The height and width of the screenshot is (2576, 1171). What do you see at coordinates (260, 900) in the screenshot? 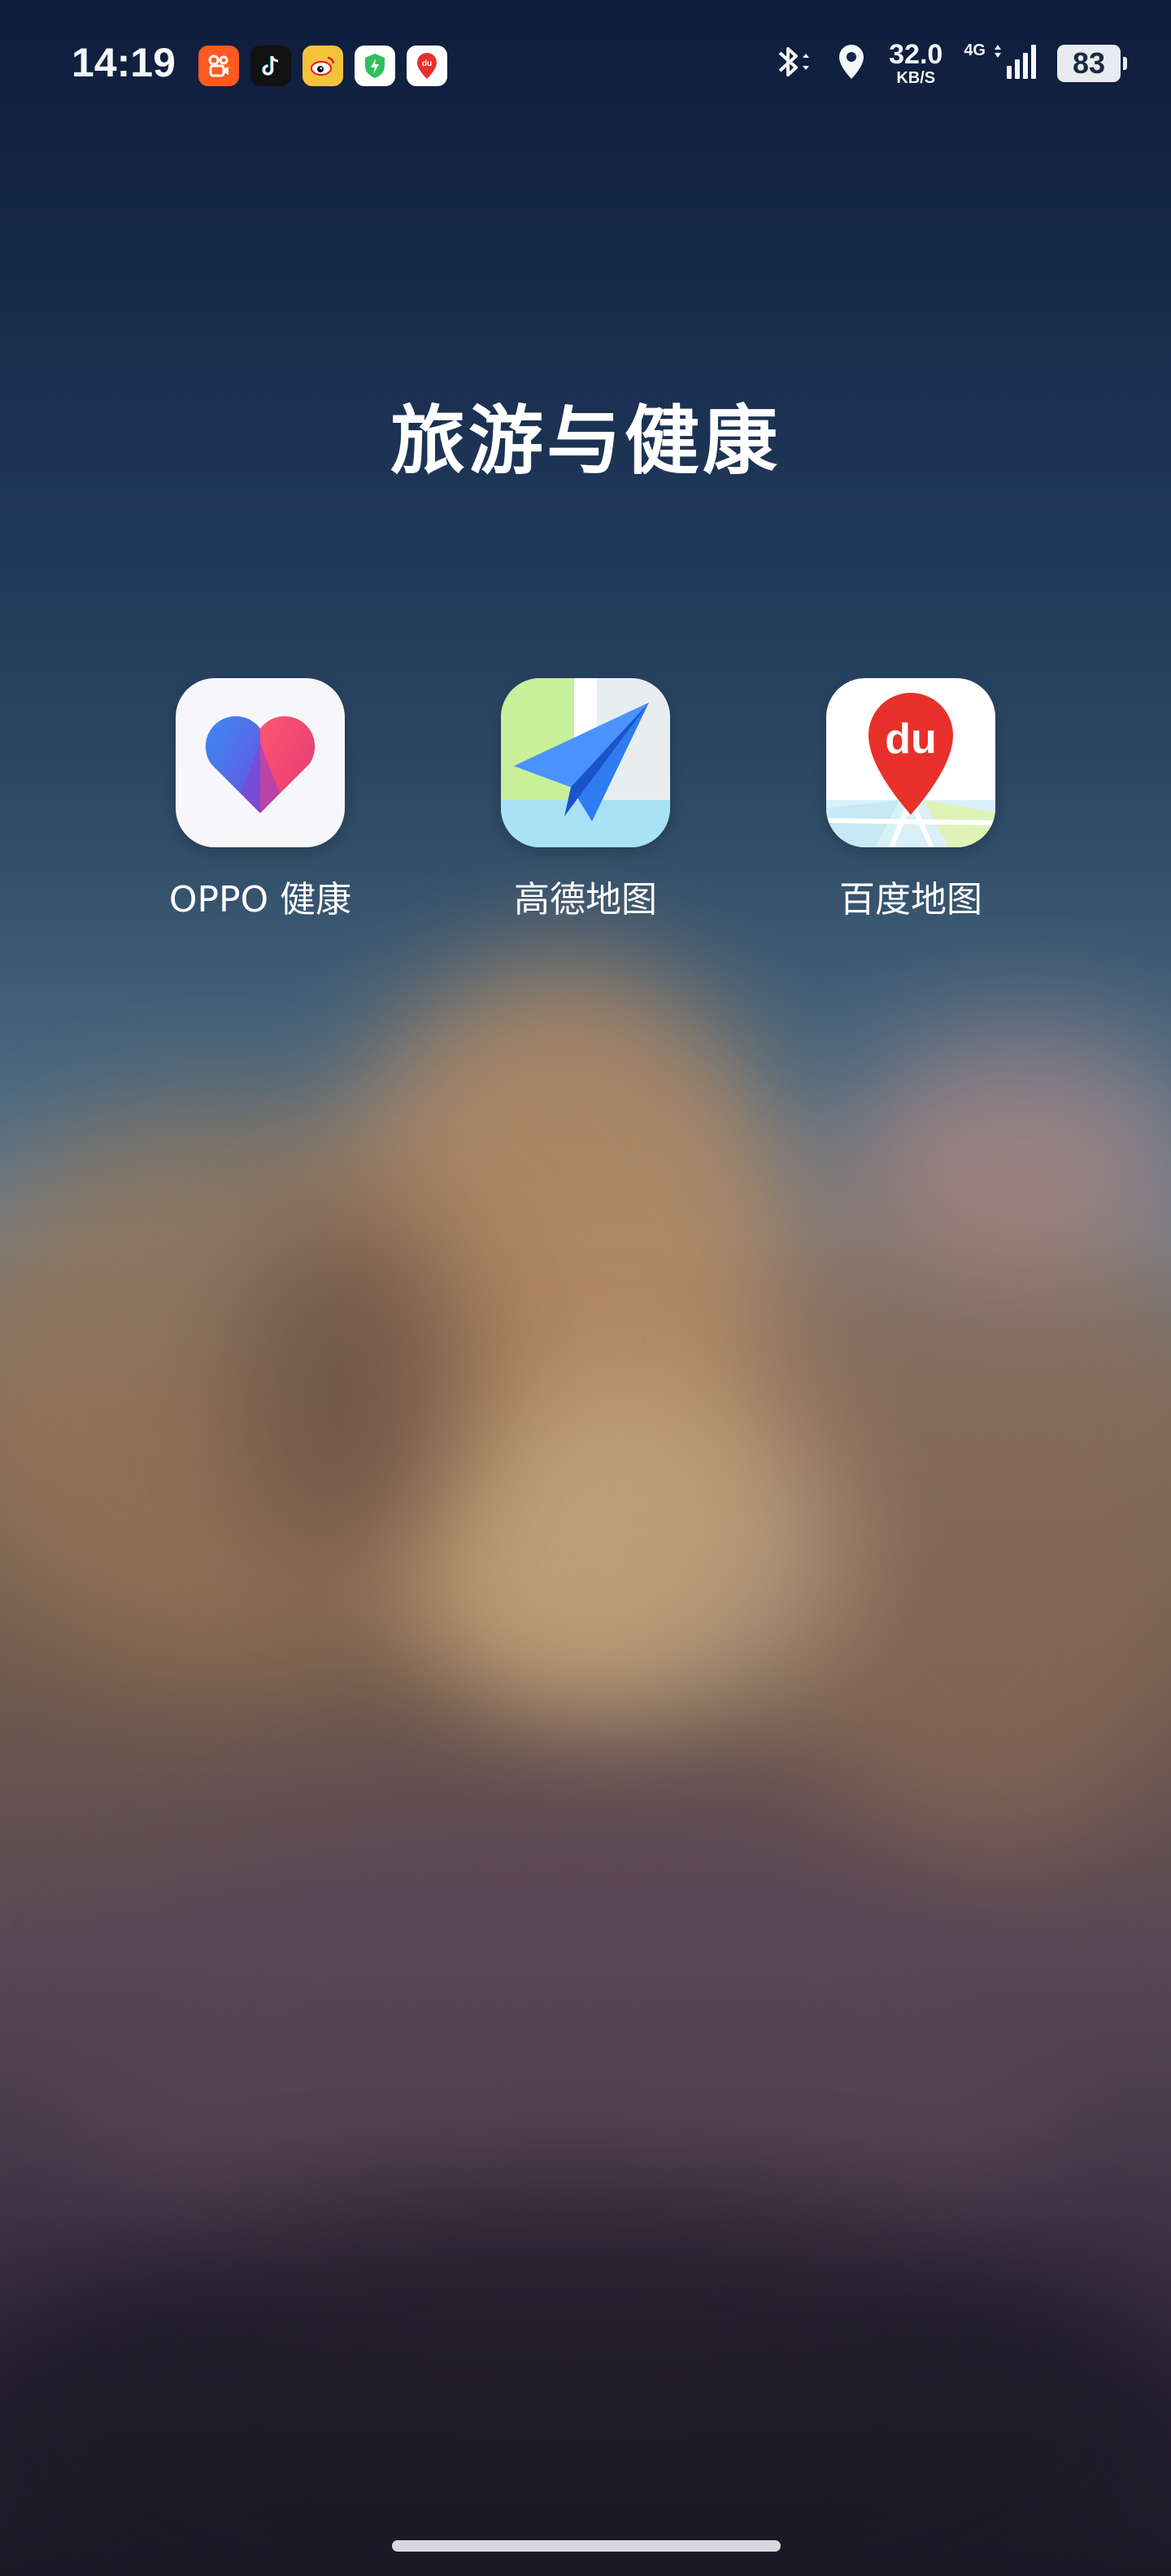
I see `app-label: OPPO 健康` at bounding box center [260, 900].